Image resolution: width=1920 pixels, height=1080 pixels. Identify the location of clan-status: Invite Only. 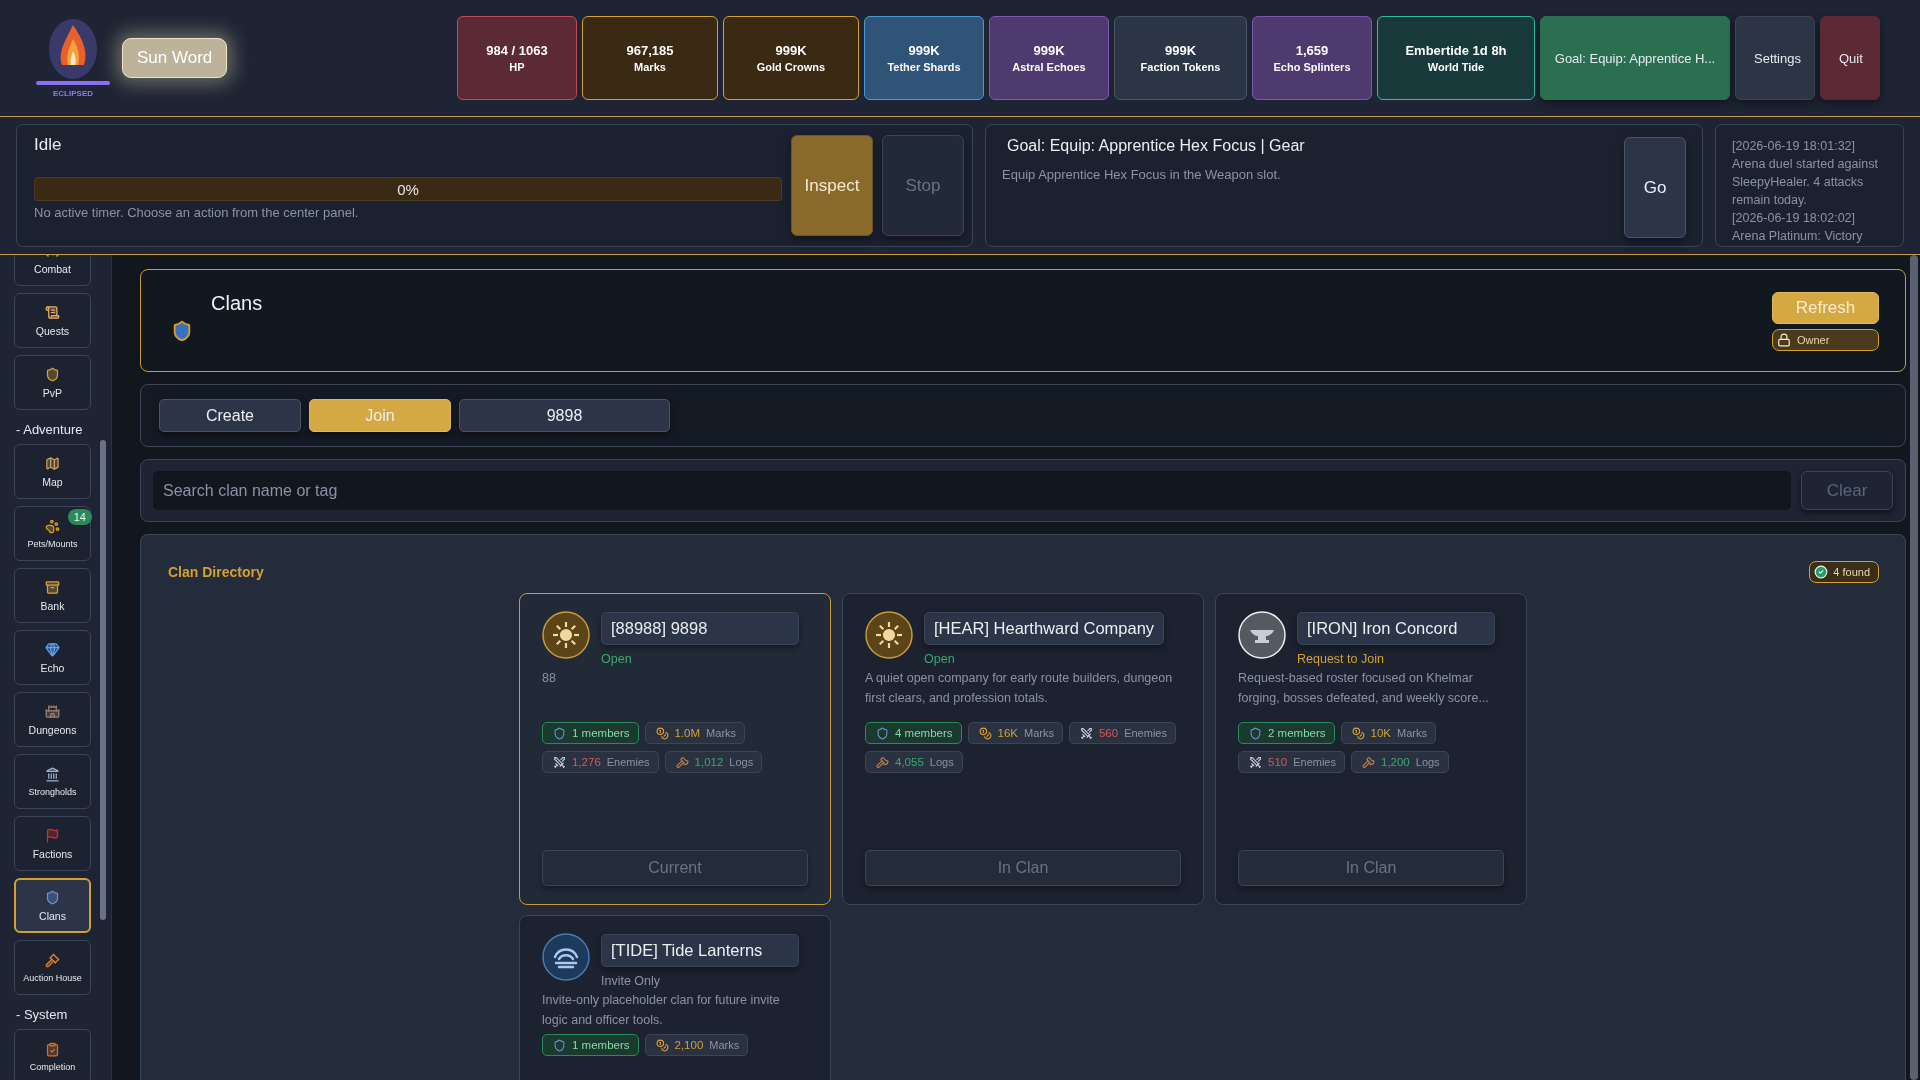
(631, 981).